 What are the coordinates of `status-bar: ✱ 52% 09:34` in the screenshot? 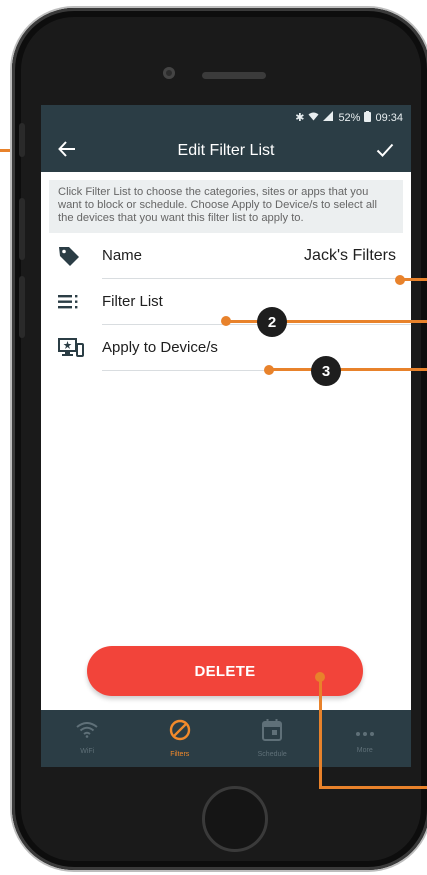 It's located at (226, 117).